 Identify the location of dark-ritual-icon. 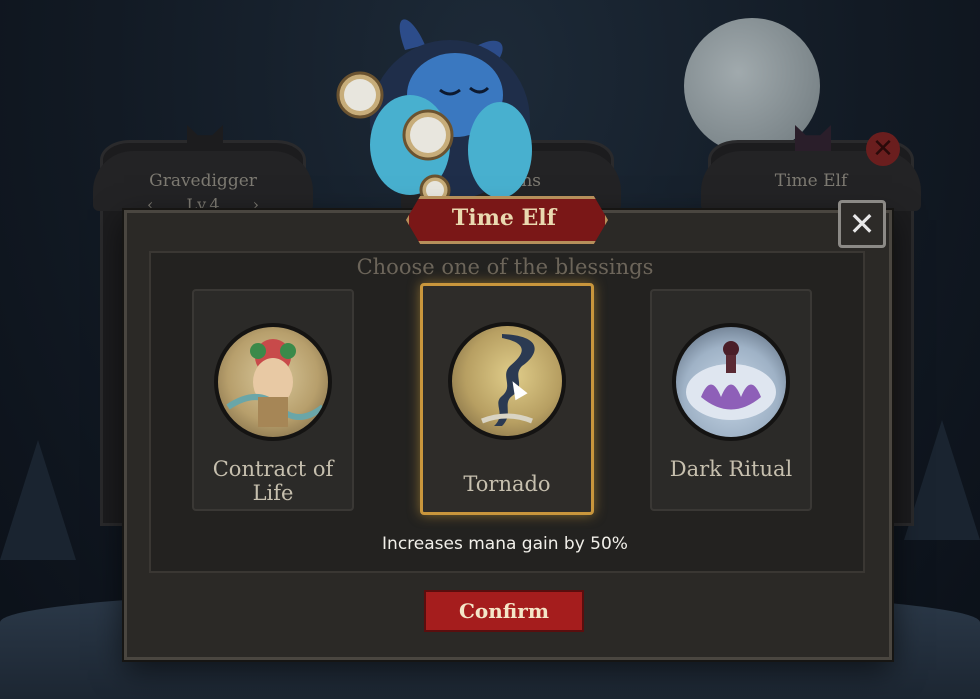
(731, 382).